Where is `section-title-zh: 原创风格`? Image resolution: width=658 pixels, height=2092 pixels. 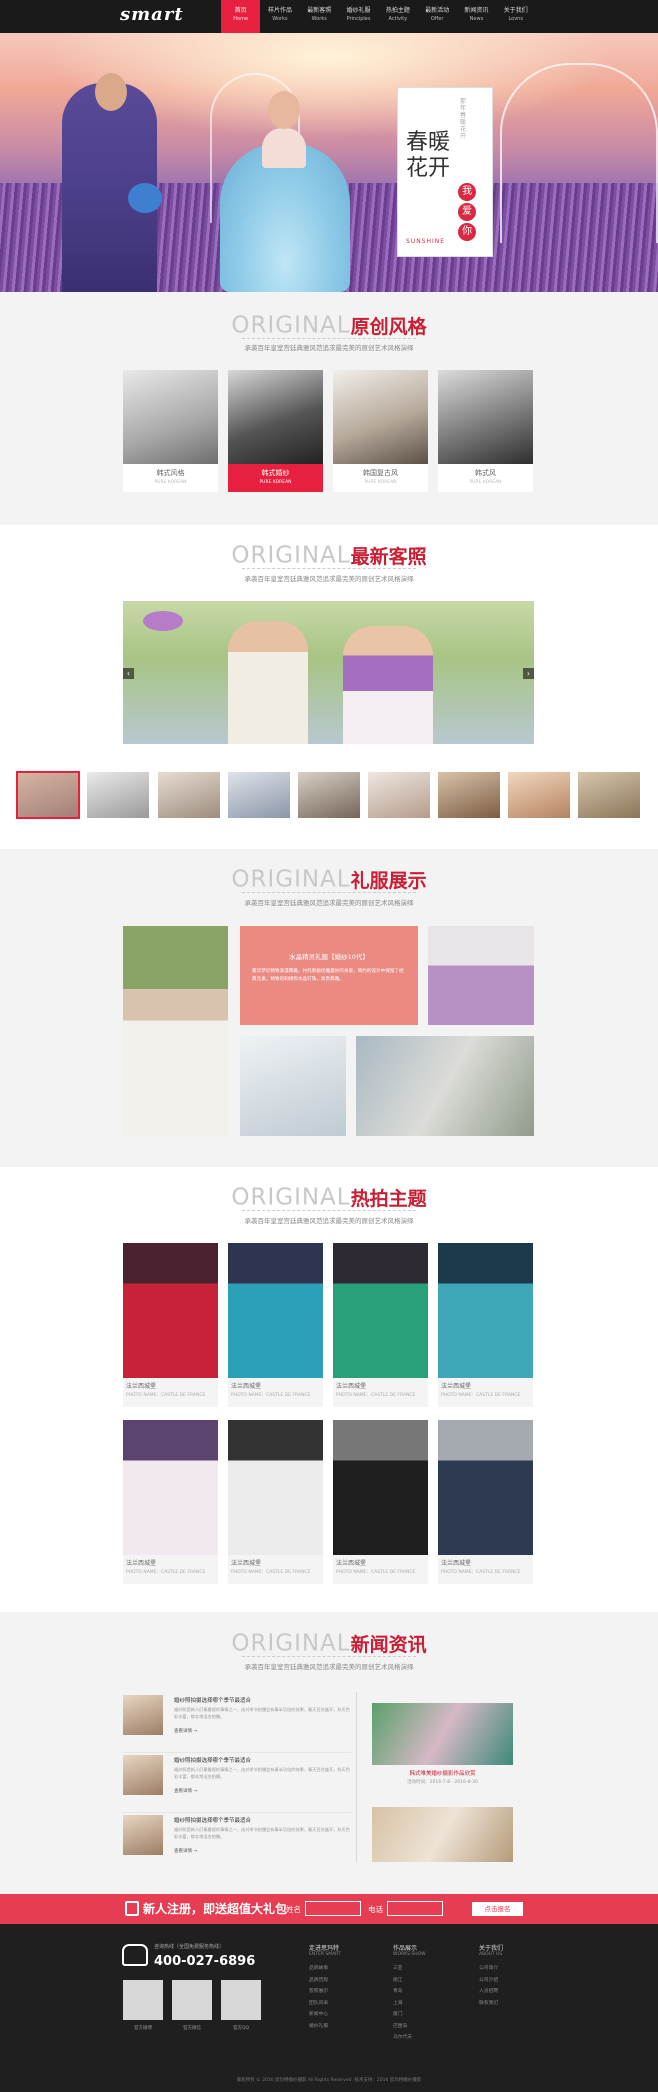 section-title-zh: 原创风格 is located at coordinates (388, 327).